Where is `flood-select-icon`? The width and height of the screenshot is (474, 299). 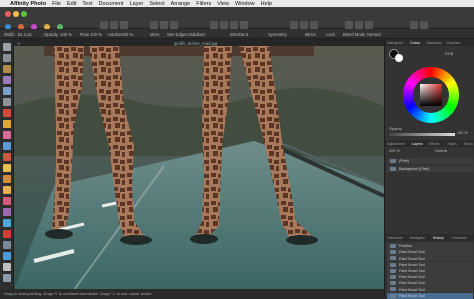 flood-select-icon is located at coordinates (7, 91).